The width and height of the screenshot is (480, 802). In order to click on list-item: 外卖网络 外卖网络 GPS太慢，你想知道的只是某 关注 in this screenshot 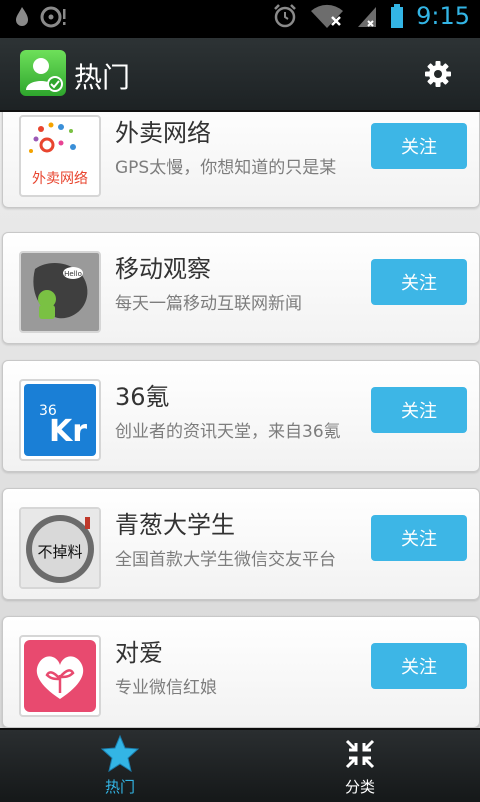, I will do `click(241, 160)`.